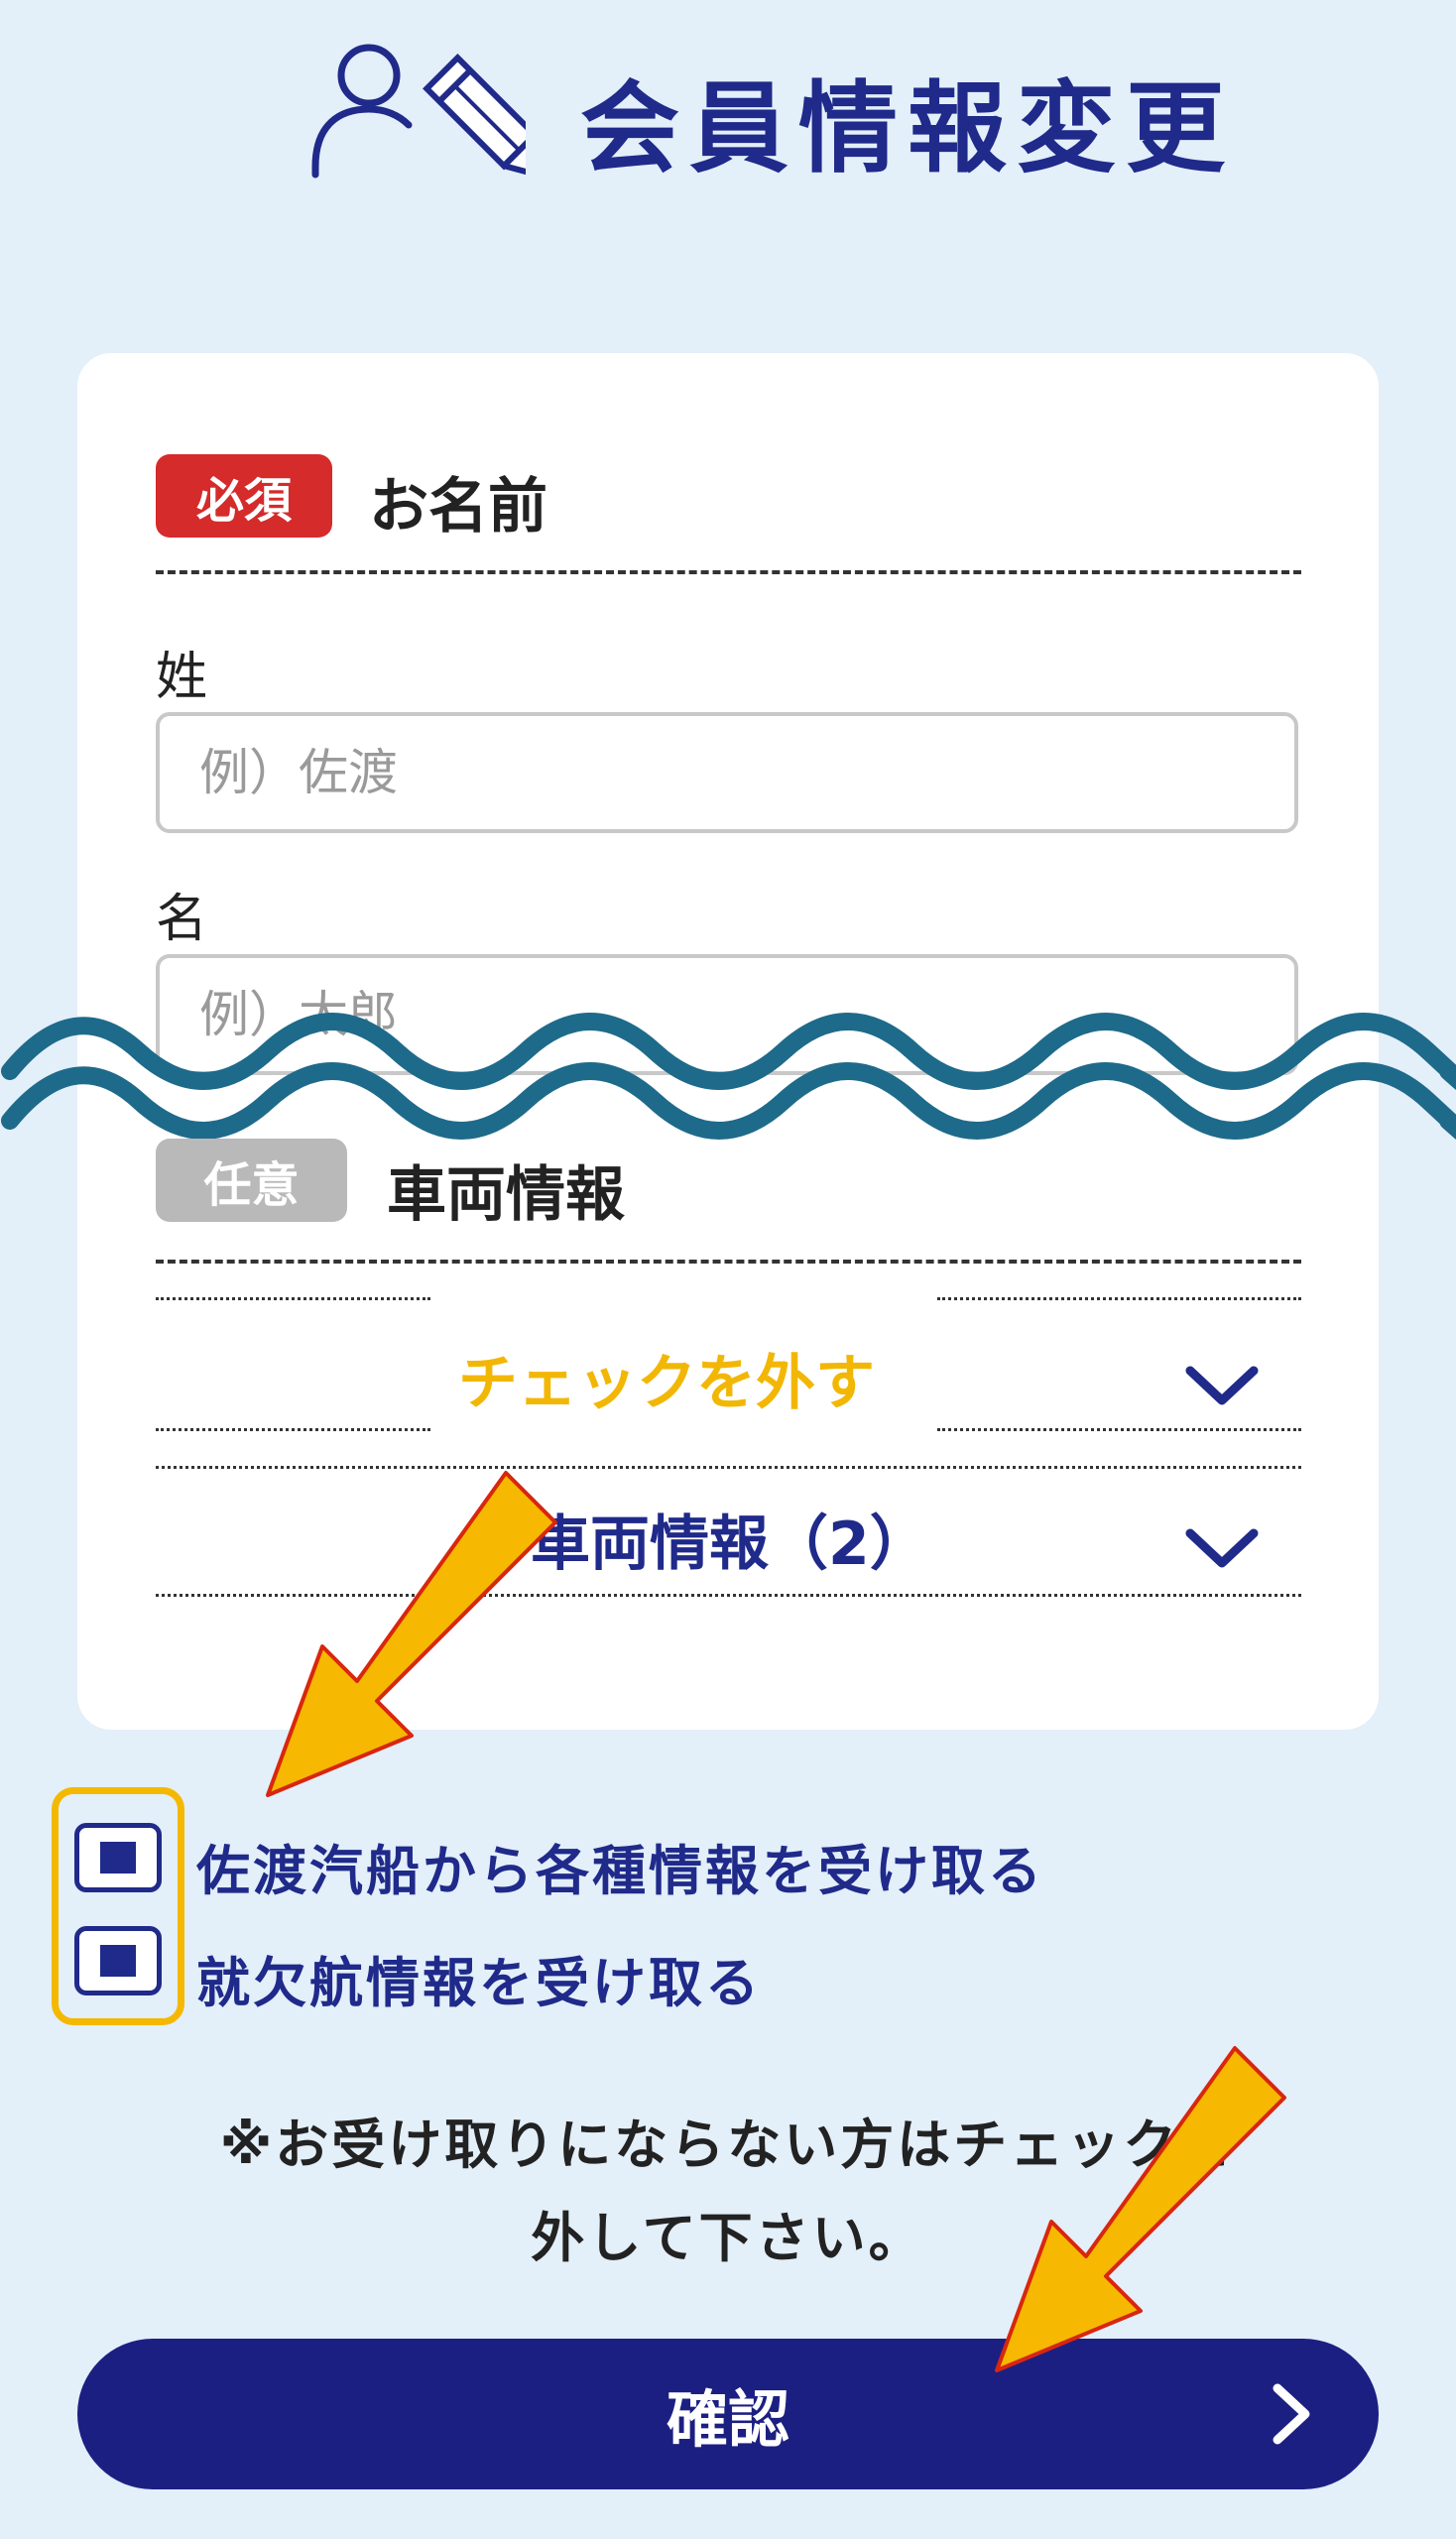  What do you see at coordinates (251, 1181) in the screenshot?
I see `optional-badge: 任意` at bounding box center [251, 1181].